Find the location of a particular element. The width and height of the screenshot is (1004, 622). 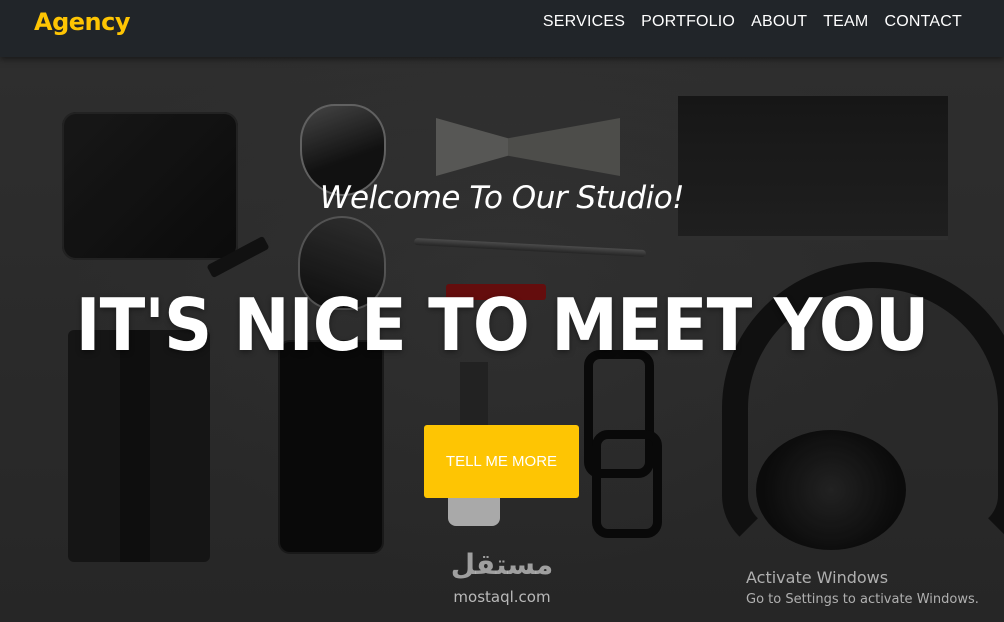

nav-link-contact: CONTACT is located at coordinates (923, 22).